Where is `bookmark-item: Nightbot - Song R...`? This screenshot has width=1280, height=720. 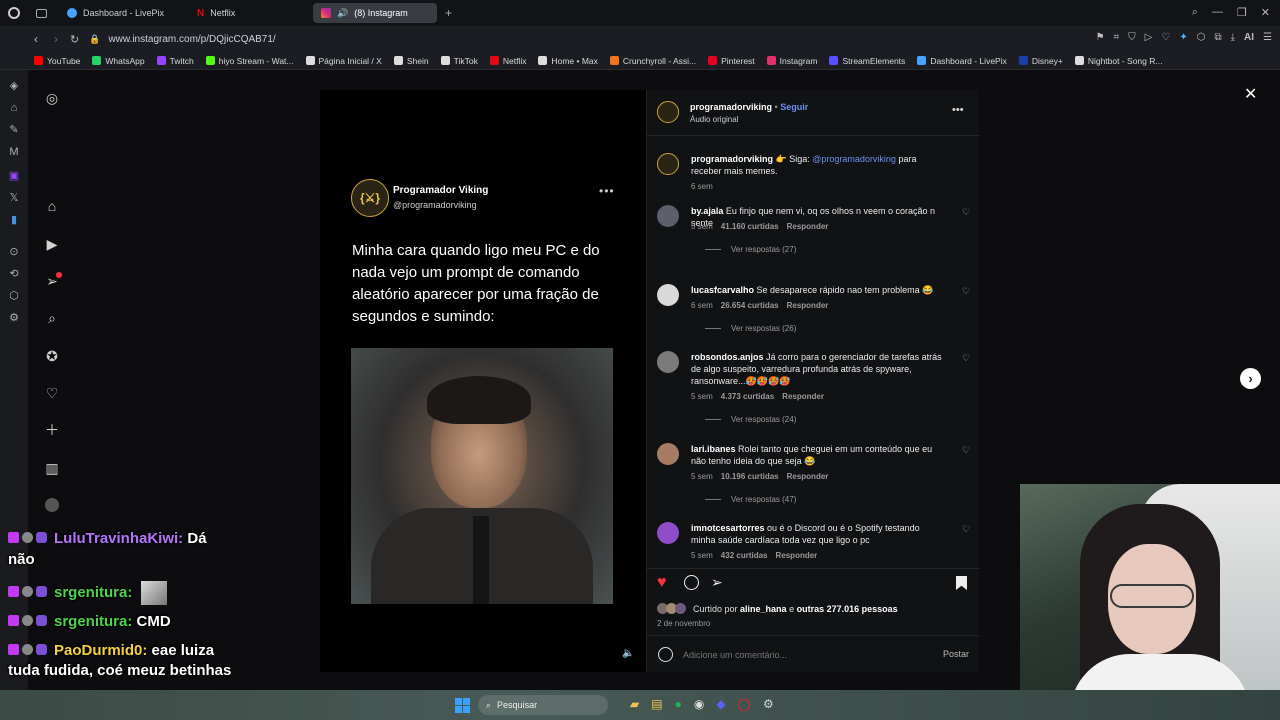
bookmark-item: Nightbot - Song R... is located at coordinates (1118, 61).